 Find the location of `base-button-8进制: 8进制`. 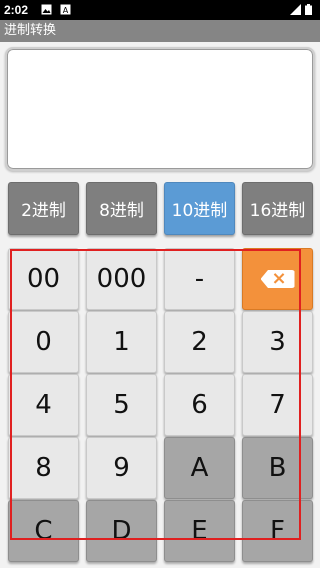

base-button-8进制: 8进制 is located at coordinates (121, 208).